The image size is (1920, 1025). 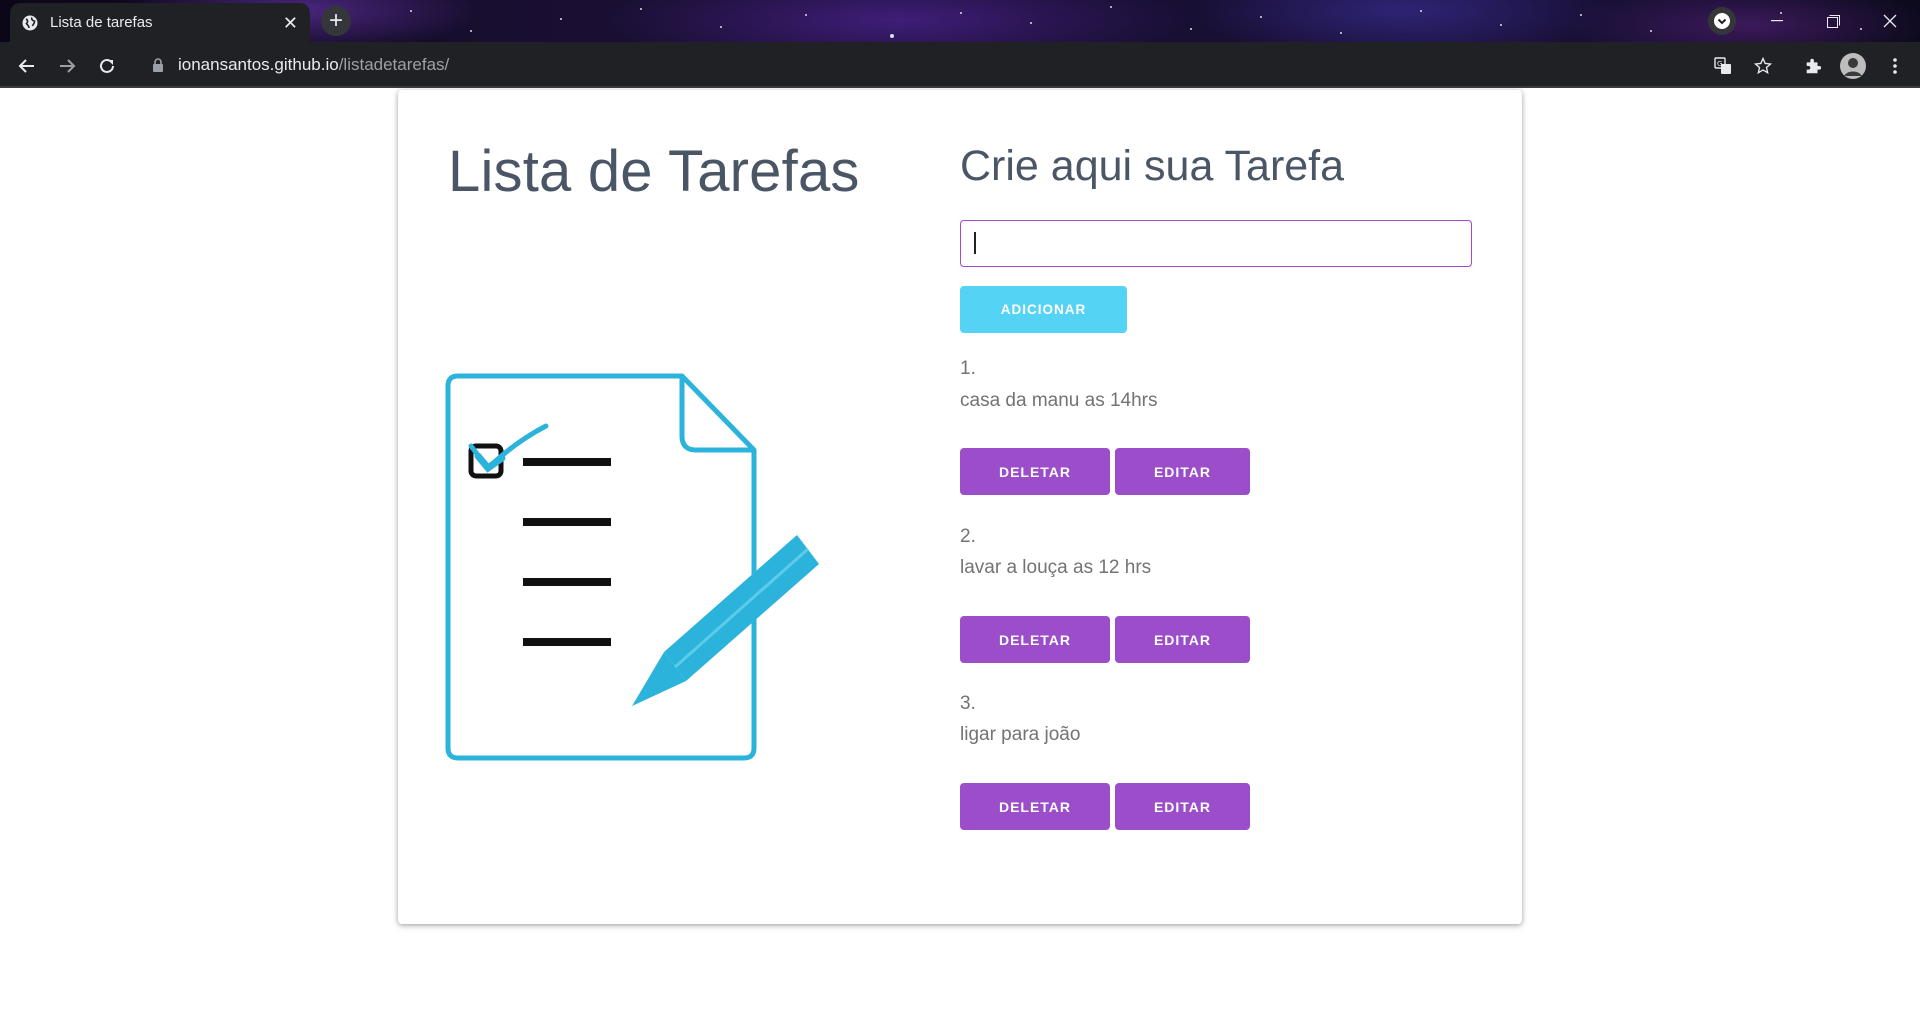 What do you see at coordinates (107, 66) in the screenshot?
I see `reload-icon` at bounding box center [107, 66].